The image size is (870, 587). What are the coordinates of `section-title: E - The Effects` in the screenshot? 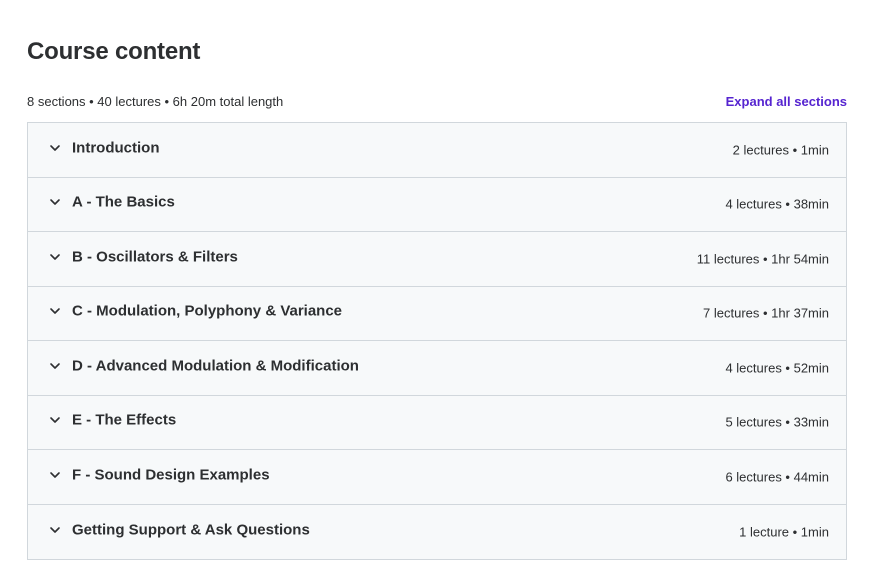 It's located at (124, 420).